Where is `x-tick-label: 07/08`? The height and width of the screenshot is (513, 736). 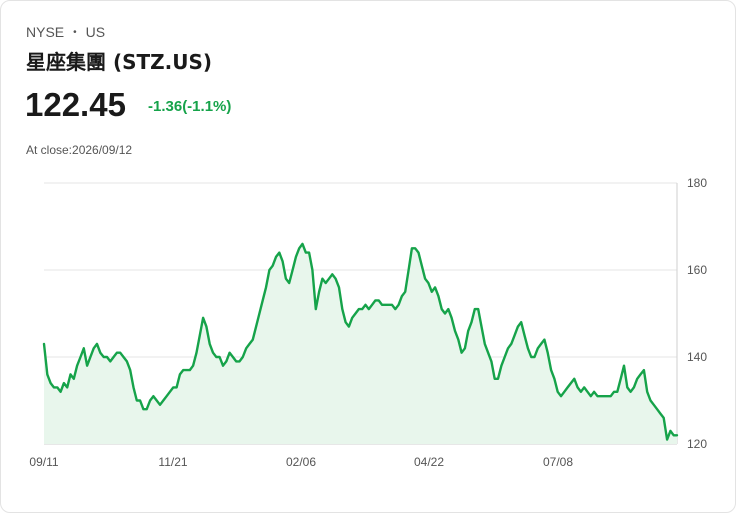
x-tick-label: 07/08 is located at coordinates (558, 462).